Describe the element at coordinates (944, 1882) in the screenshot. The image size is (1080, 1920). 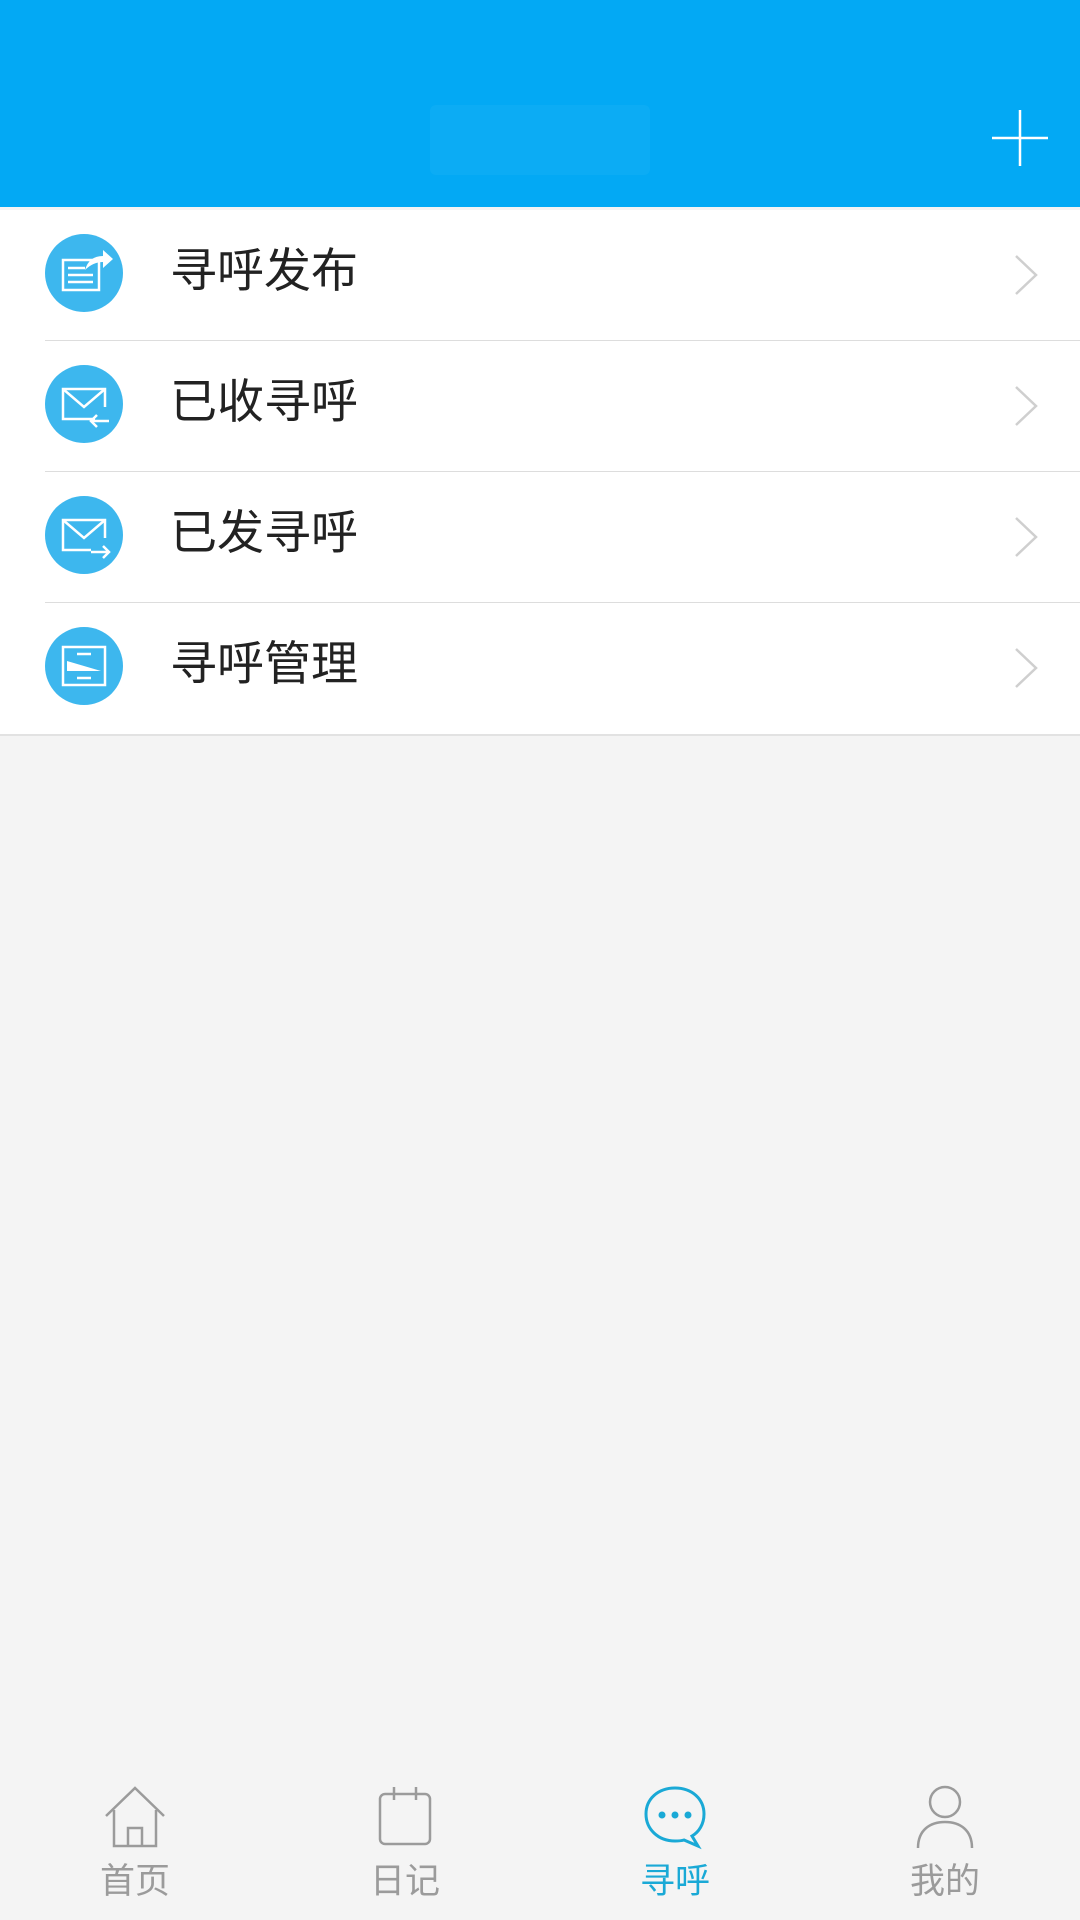
I see `tab-label: 我的` at that location.